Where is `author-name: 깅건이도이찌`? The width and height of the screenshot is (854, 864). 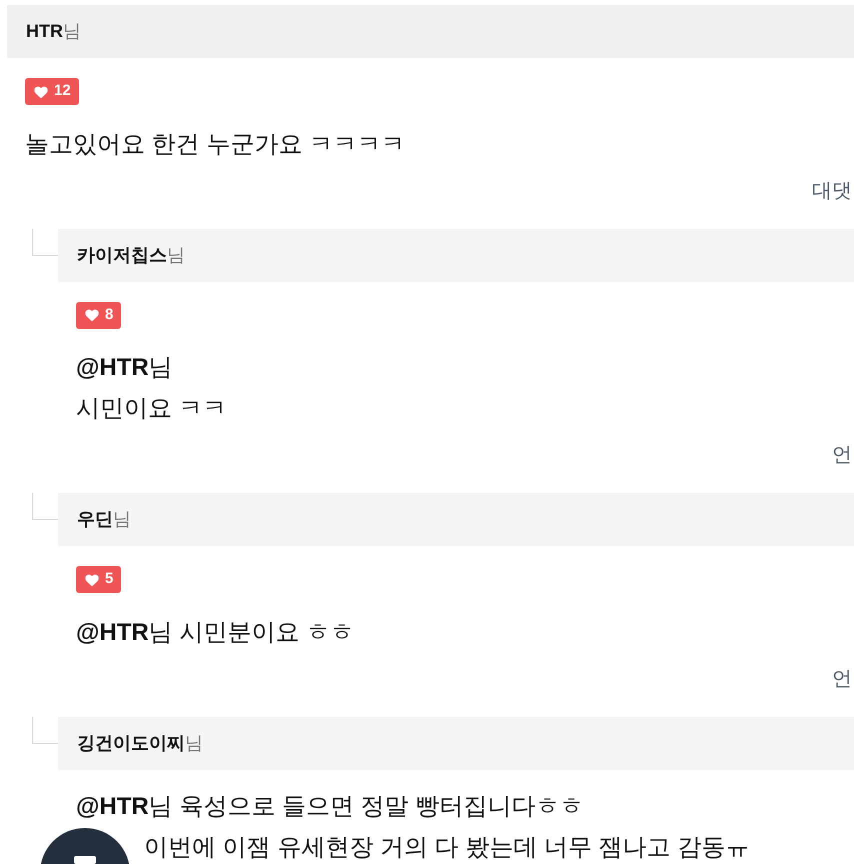 author-name: 깅건이도이찌 is located at coordinates (131, 743).